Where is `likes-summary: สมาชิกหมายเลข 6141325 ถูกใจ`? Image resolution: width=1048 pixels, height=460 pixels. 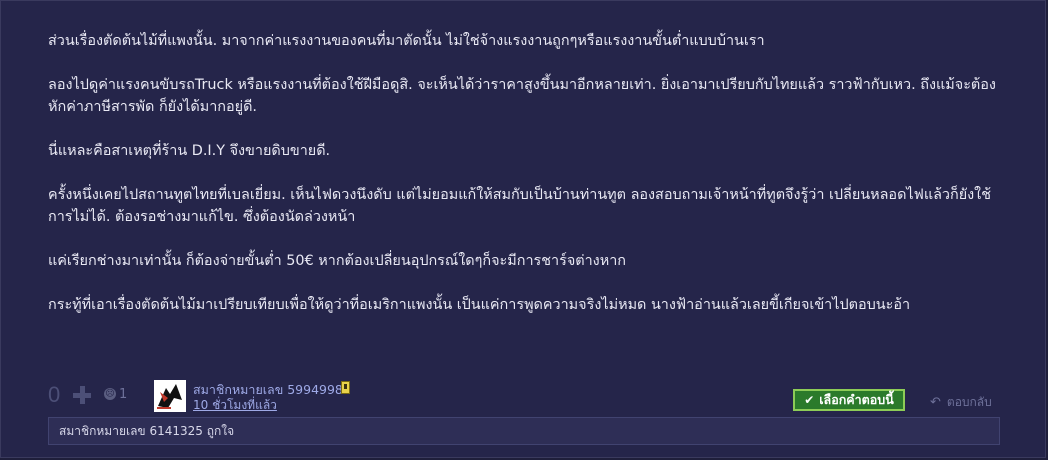
likes-summary: สมาชิกหมายเลข 6141325 ถูกใจ is located at coordinates (524, 431).